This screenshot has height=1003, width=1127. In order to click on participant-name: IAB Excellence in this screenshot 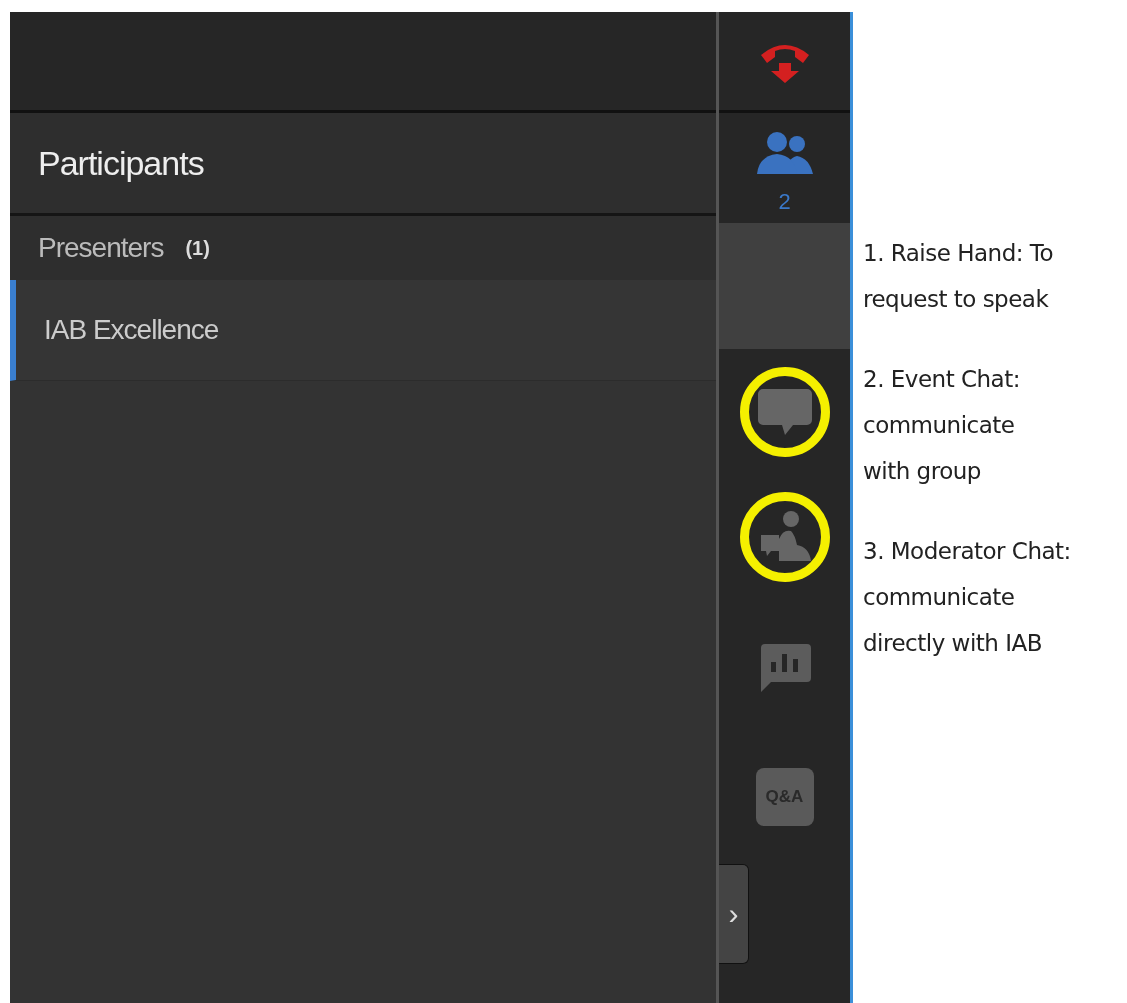, I will do `click(131, 330)`.